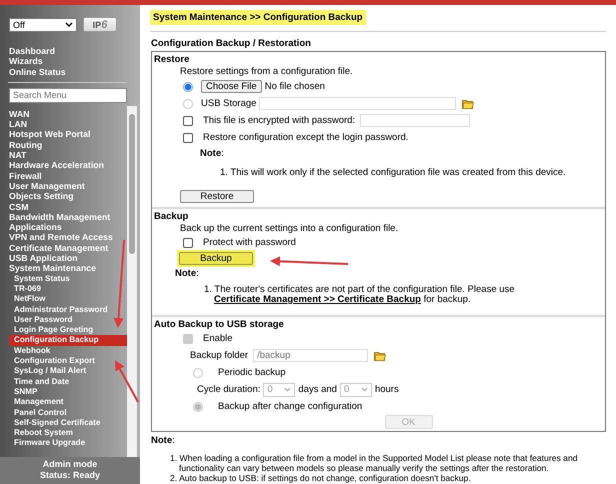 The image size is (616, 484). Describe the element at coordinates (43, 433) in the screenshot. I see `submenu-item: Reboot System` at that location.